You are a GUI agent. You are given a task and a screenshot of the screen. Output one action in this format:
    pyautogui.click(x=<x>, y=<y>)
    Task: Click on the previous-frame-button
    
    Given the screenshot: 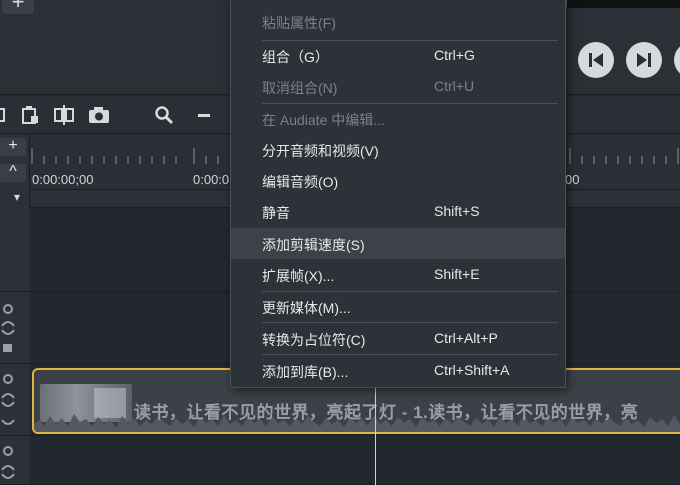 What is the action you would take?
    pyautogui.click(x=596, y=60)
    